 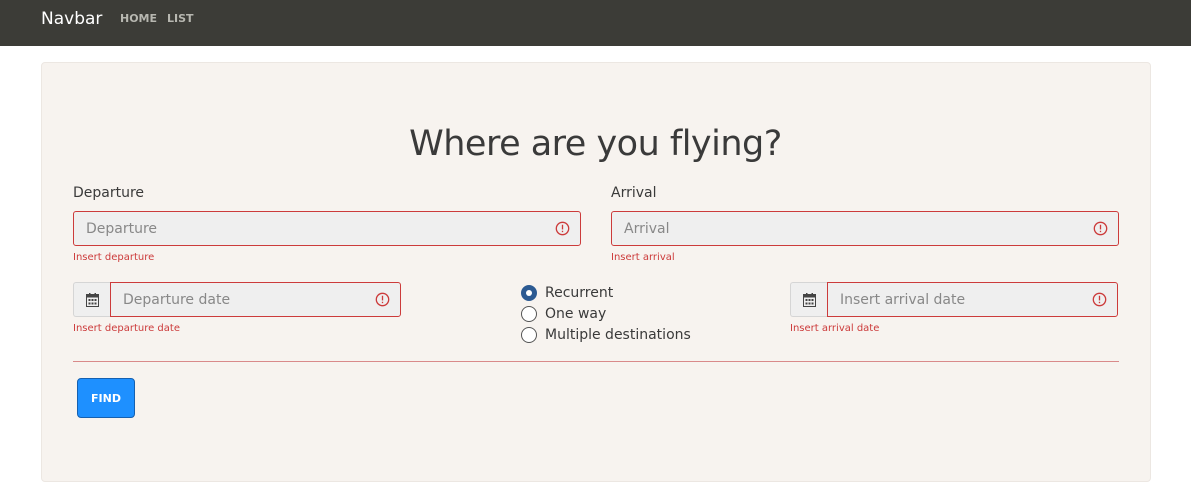 I want to click on nav-link-home: HOME, so click(x=138, y=18).